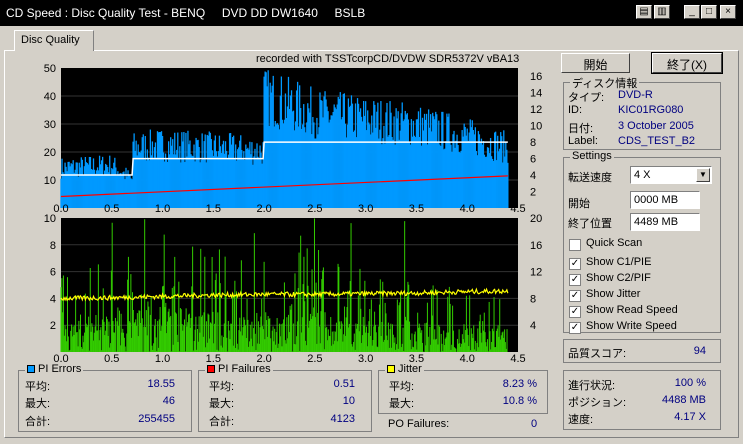  I want to click on show-c1-checkbox: ✓, so click(575, 264).